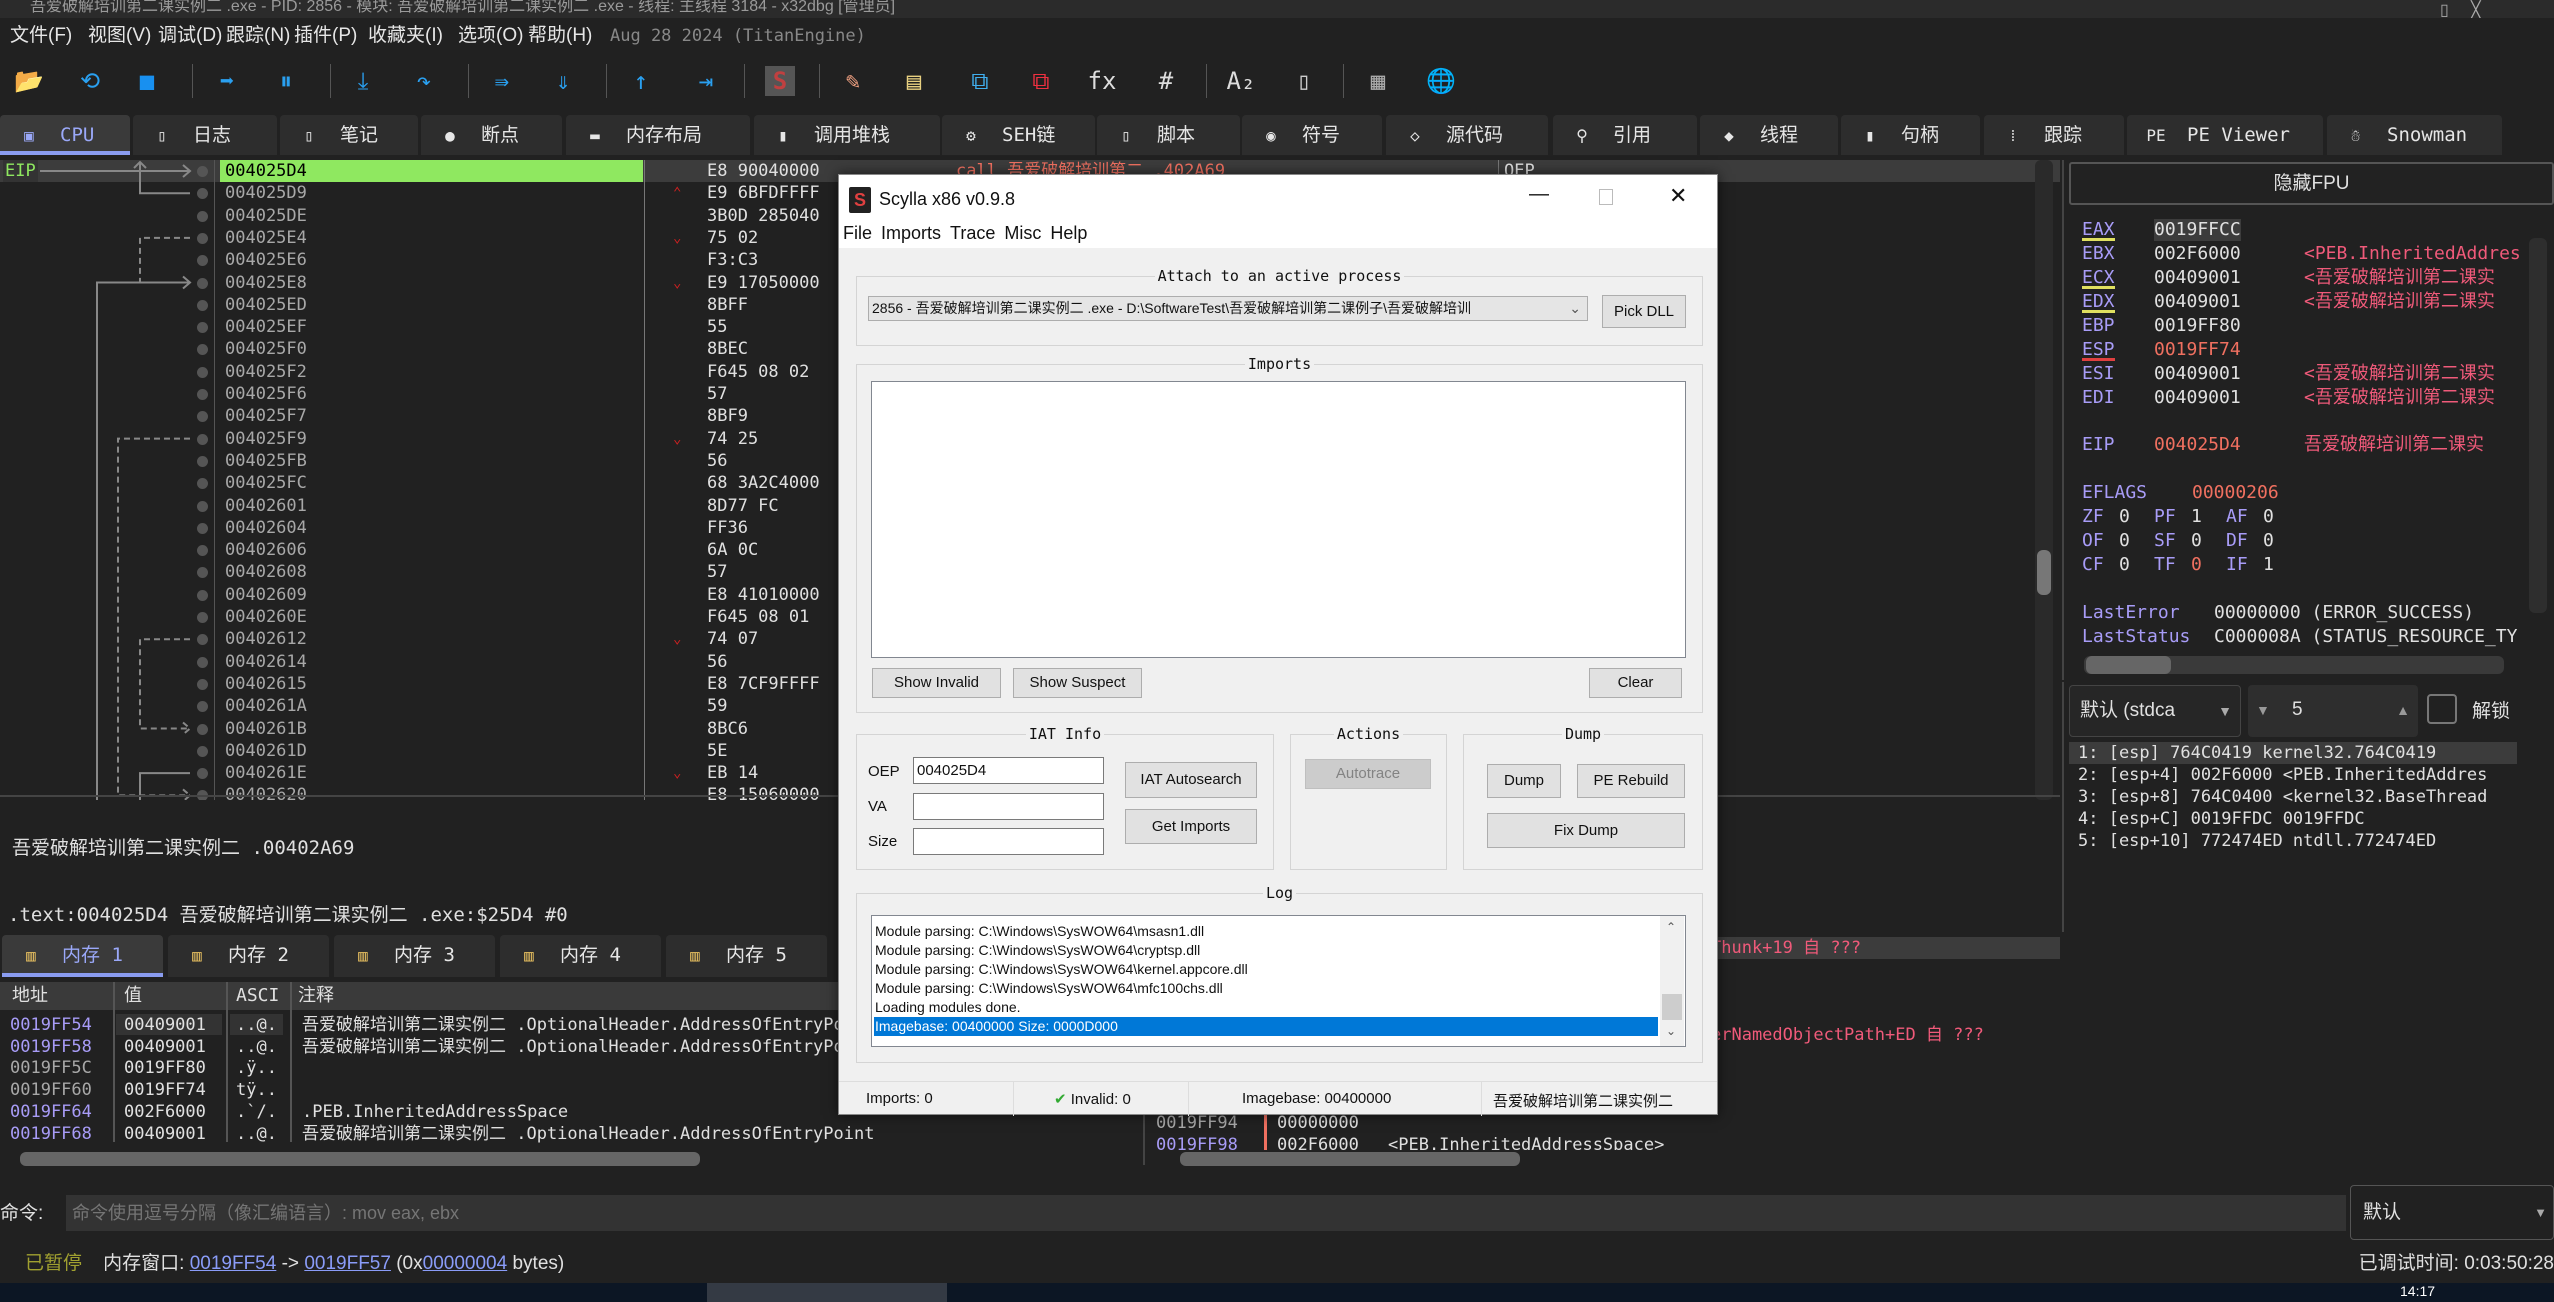 Image resolution: width=2554 pixels, height=1302 pixels. I want to click on autotrace-button: Autotrace, so click(1368, 774).